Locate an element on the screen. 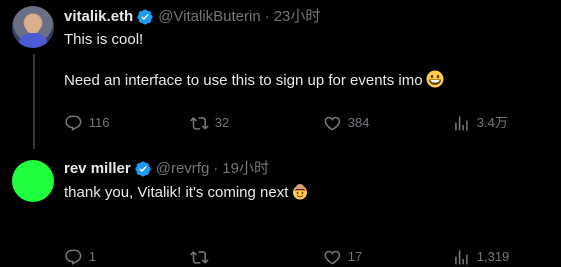 Image resolution: width=561 pixels, height=267 pixels. like-count: 384 is located at coordinates (358, 122).